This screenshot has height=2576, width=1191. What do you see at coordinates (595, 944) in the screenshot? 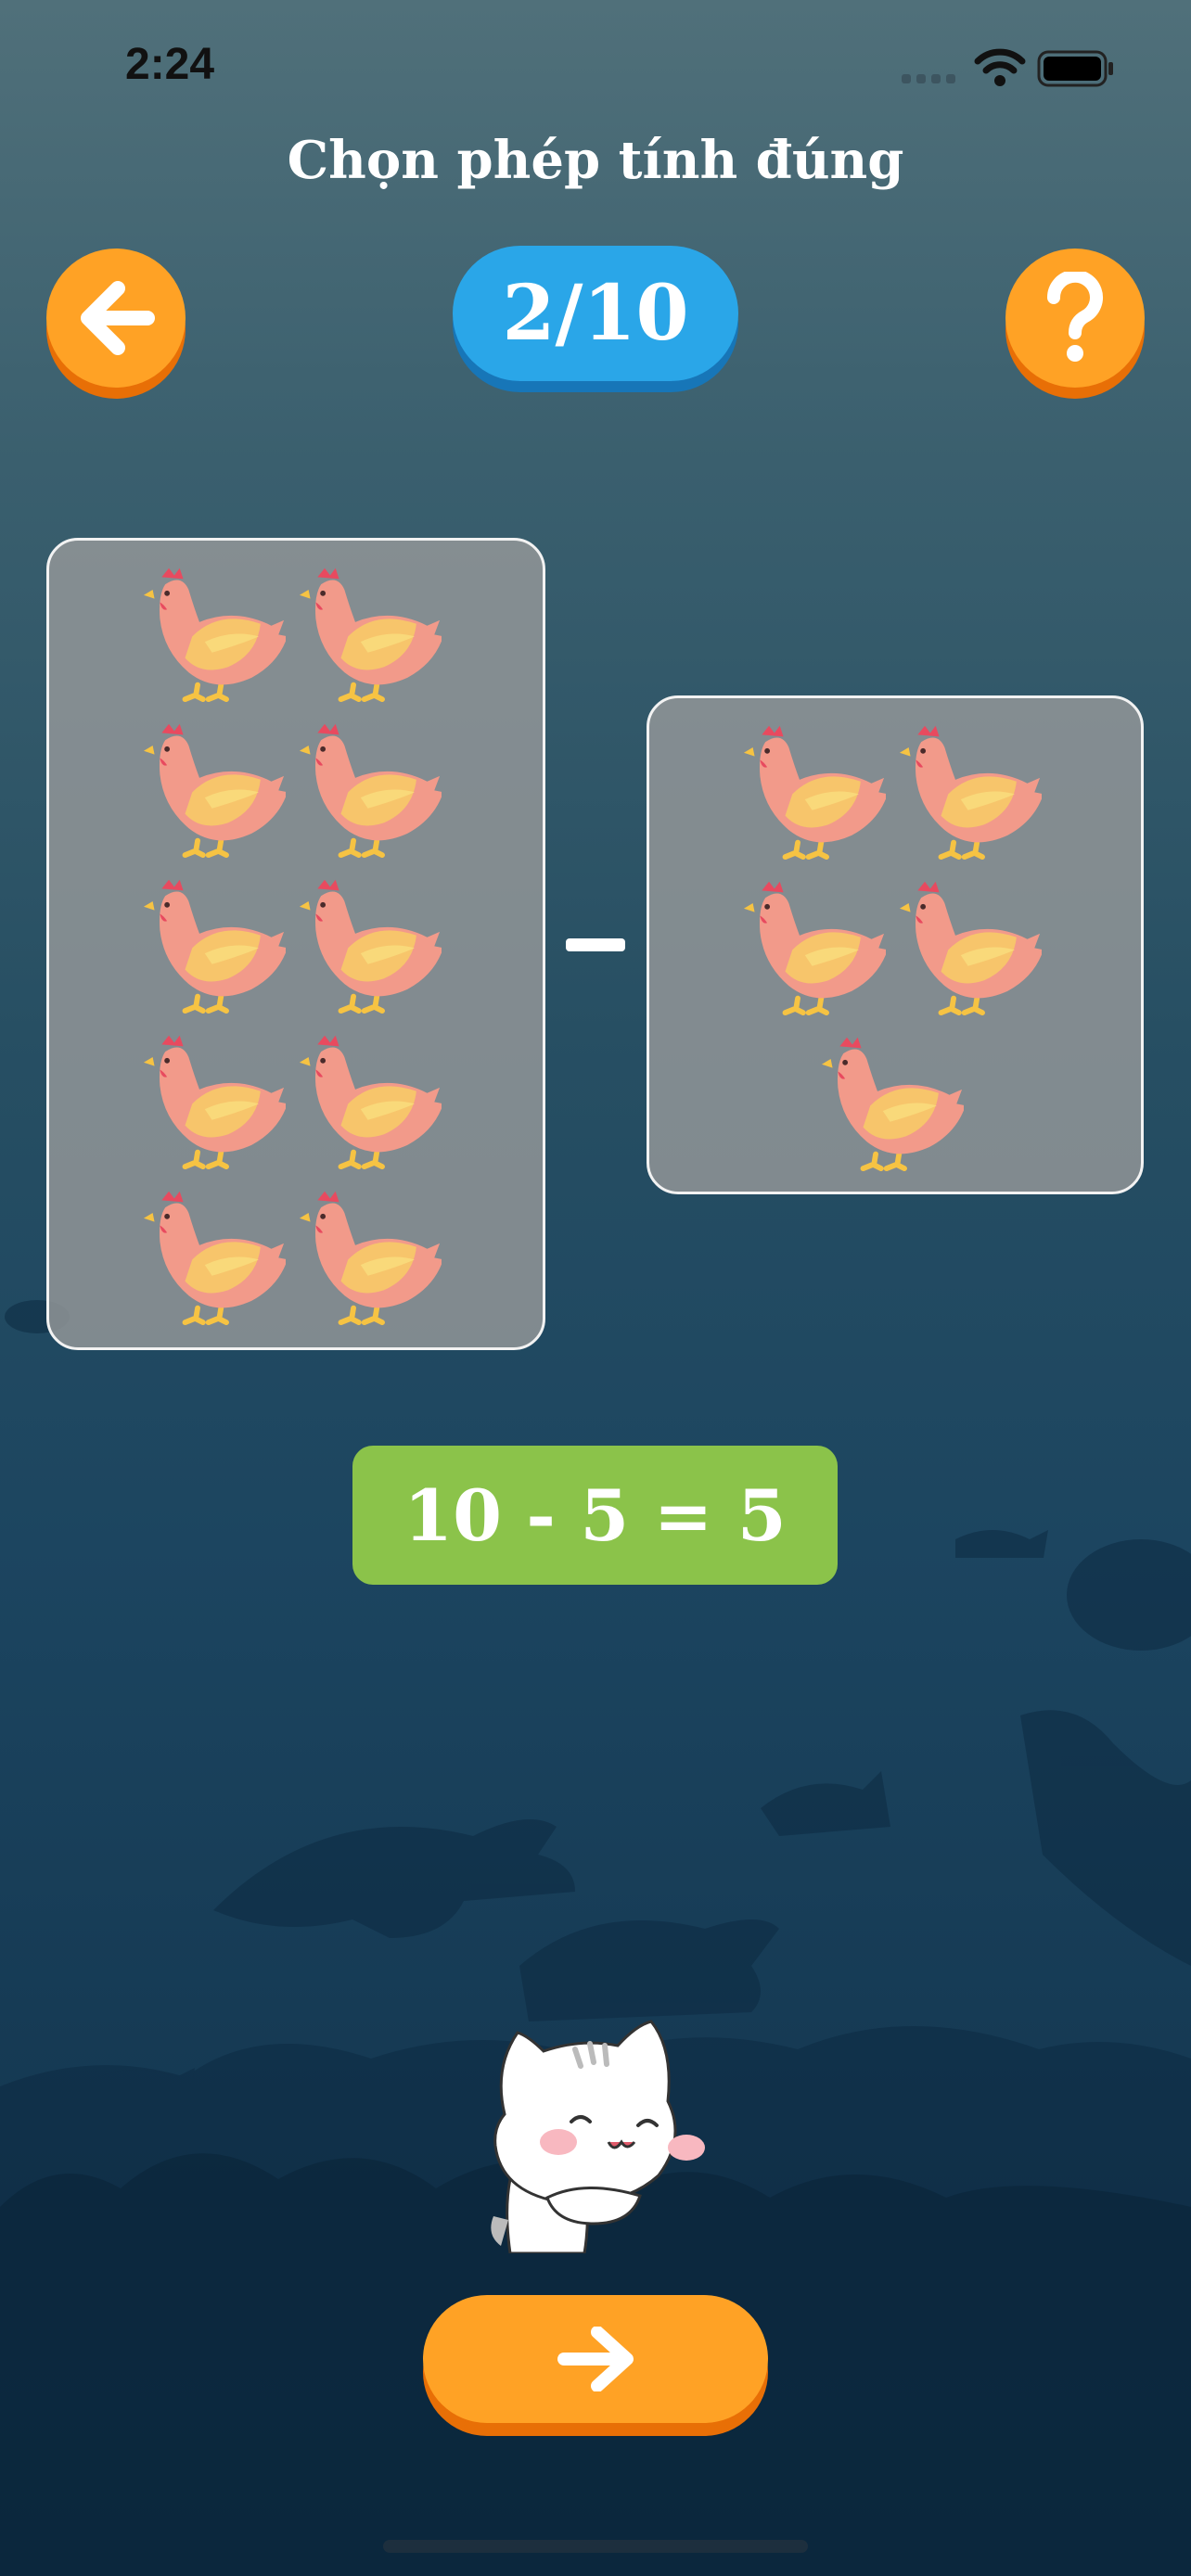
I see `minus-operator` at bounding box center [595, 944].